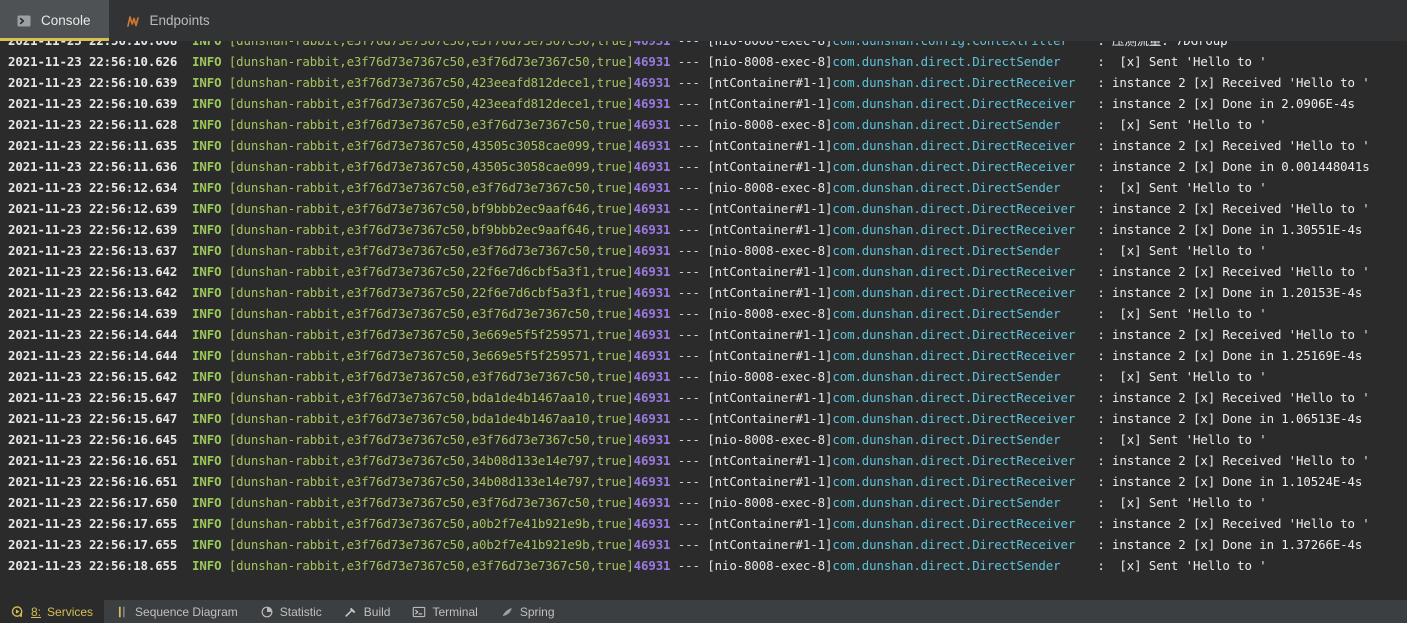  Describe the element at coordinates (93, 250) in the screenshot. I see `log-timestamp: 2021-11-23 22:56:13.637` at that location.